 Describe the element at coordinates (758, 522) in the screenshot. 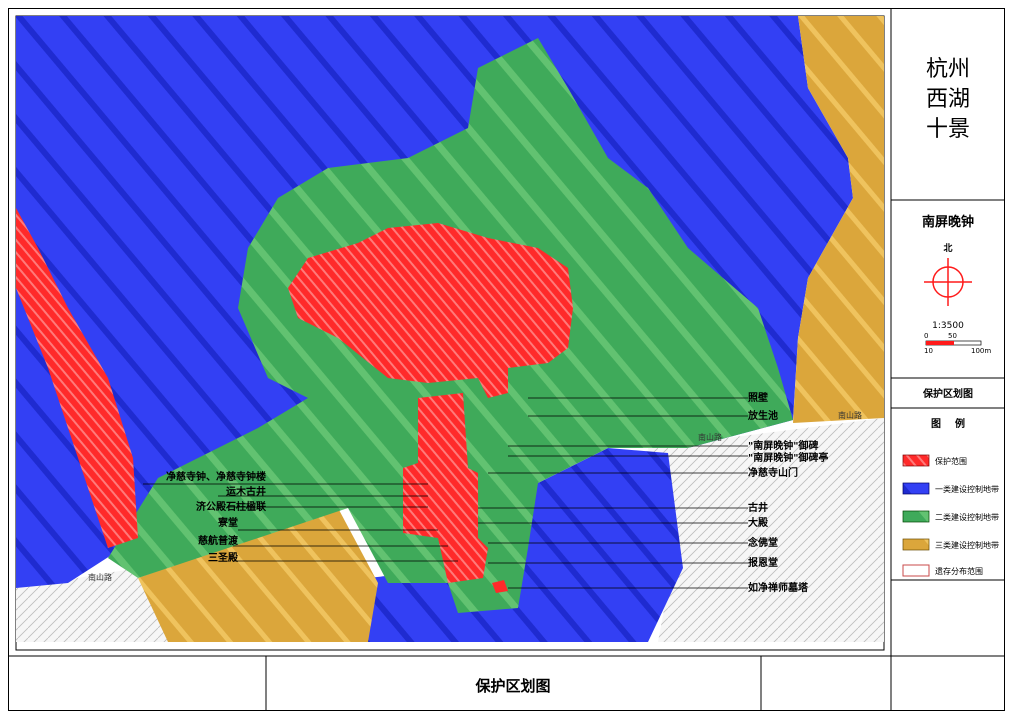

I see `label-main-hall: 大殿` at that location.